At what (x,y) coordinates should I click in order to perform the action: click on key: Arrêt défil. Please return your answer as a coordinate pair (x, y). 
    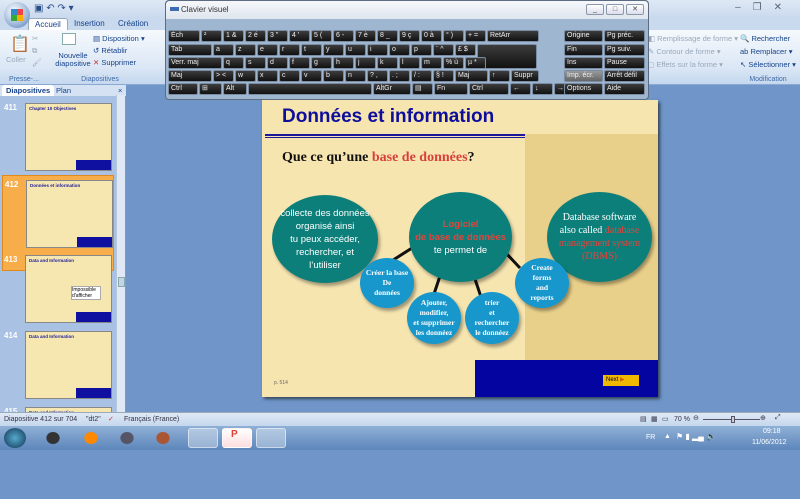
    Looking at the image, I should click on (624, 76).